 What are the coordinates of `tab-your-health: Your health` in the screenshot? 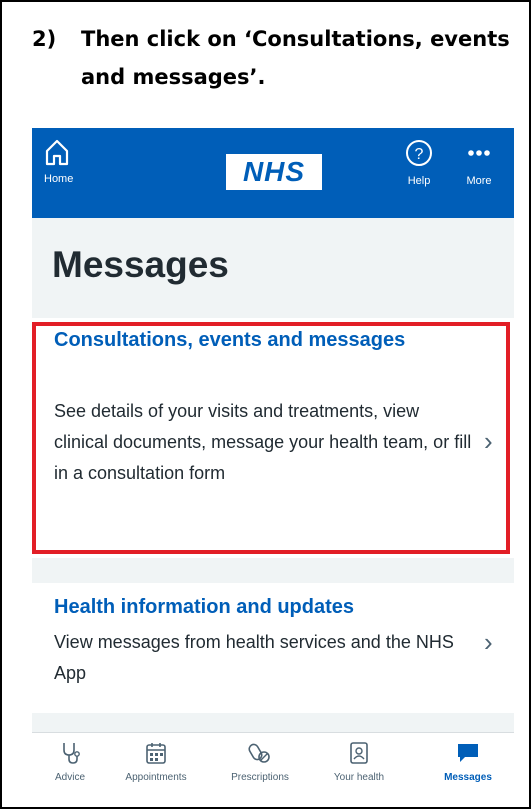 It's located at (359, 762).